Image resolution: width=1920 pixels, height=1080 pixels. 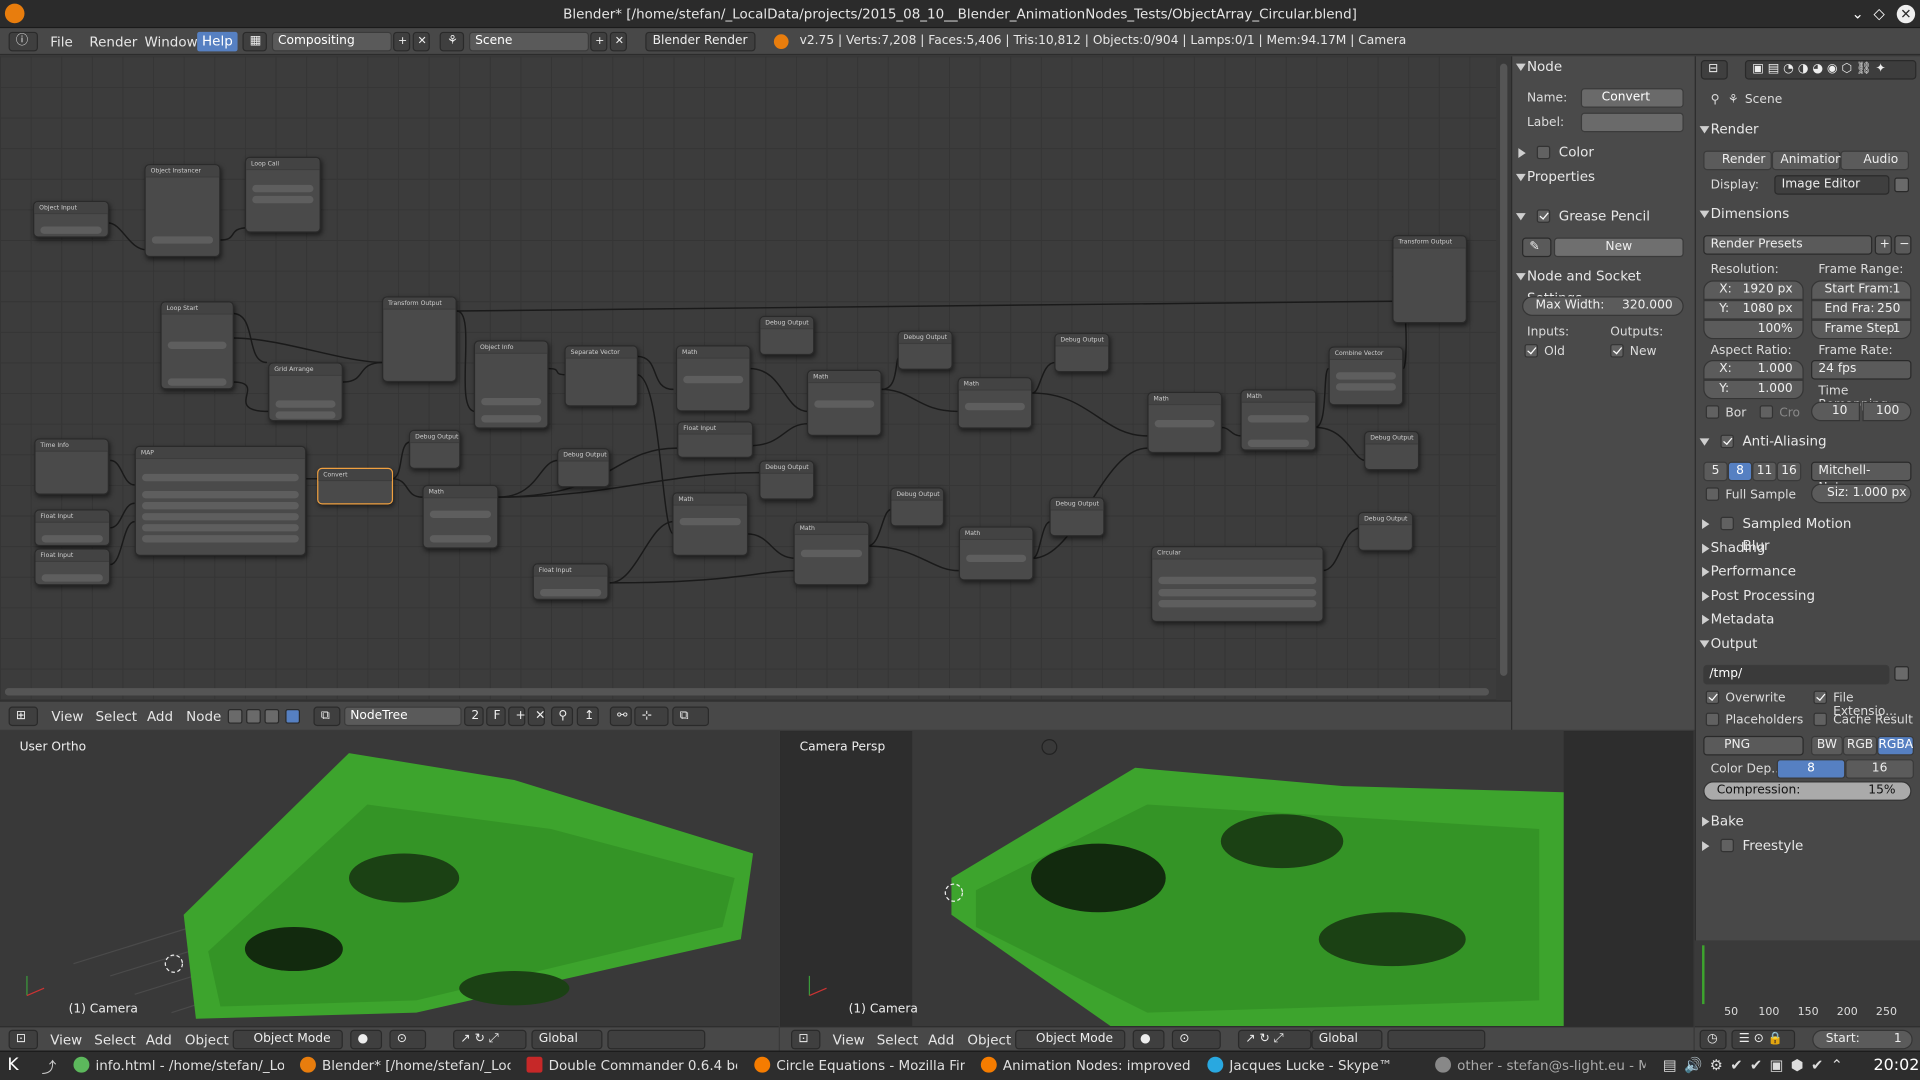 What do you see at coordinates (1392, 451) in the screenshot?
I see `node-debug-output-4: Debug Output` at bounding box center [1392, 451].